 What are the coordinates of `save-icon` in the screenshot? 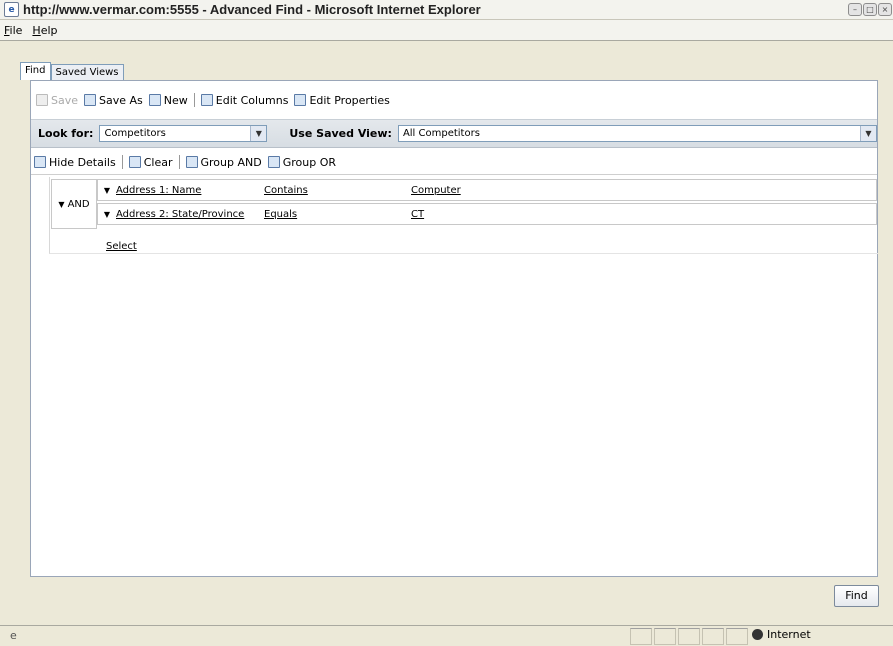 It's located at (42, 100).